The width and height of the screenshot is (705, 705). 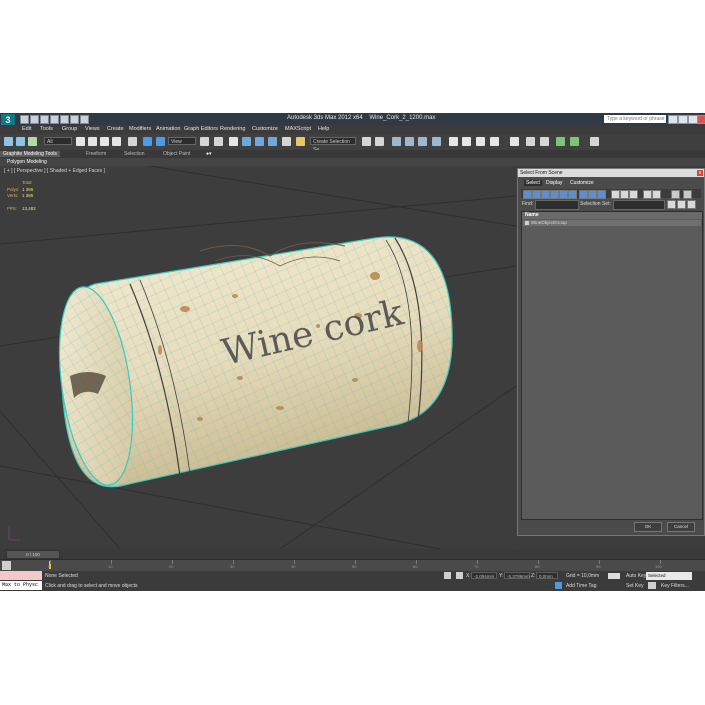 What do you see at coordinates (204, 141) in the screenshot?
I see `pivot-point-icon` at bounding box center [204, 141].